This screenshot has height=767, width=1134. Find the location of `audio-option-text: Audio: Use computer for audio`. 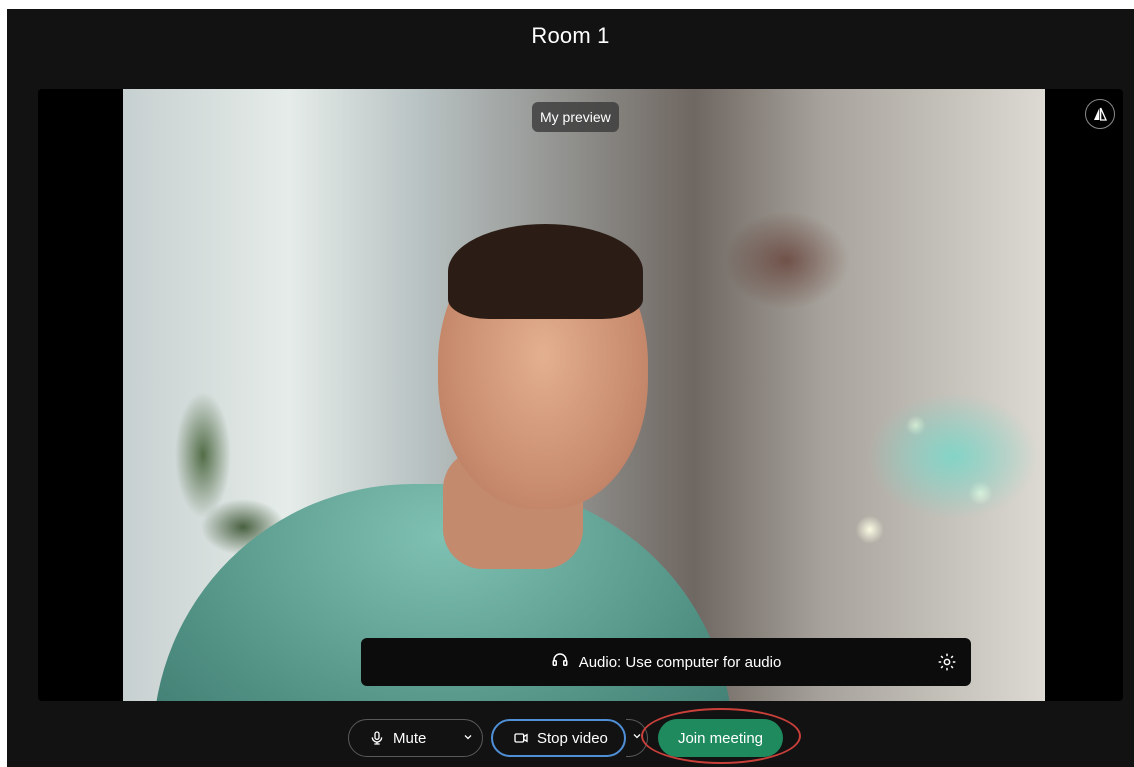

audio-option-text: Audio: Use computer for audio is located at coordinates (680, 662).